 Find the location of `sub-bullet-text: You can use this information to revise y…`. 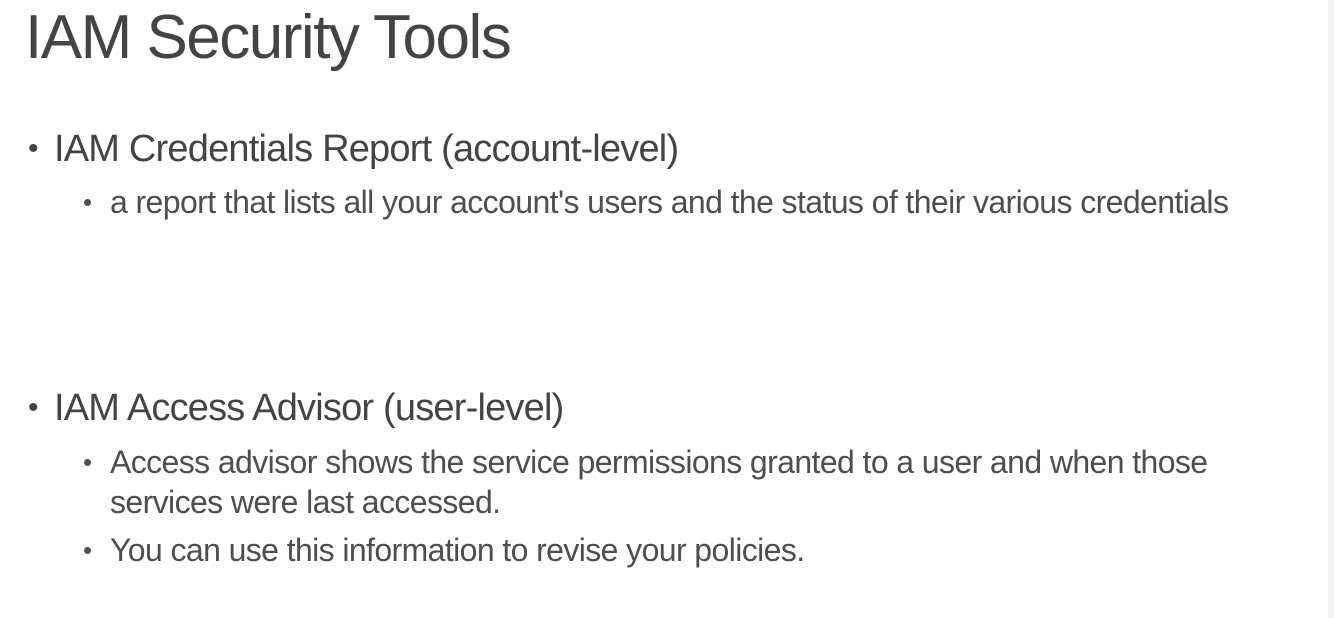

sub-bullet-text: You can use this information to revise y… is located at coordinates (457, 550).